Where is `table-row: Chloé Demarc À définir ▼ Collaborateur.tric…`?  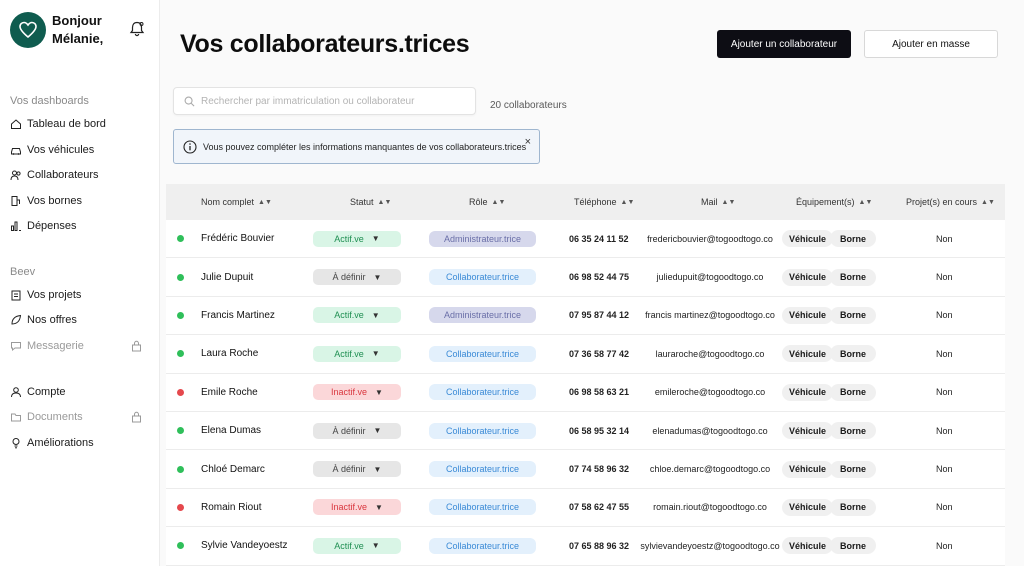 table-row: Chloé Demarc À définir ▼ Collaborateur.tric… is located at coordinates (585, 469).